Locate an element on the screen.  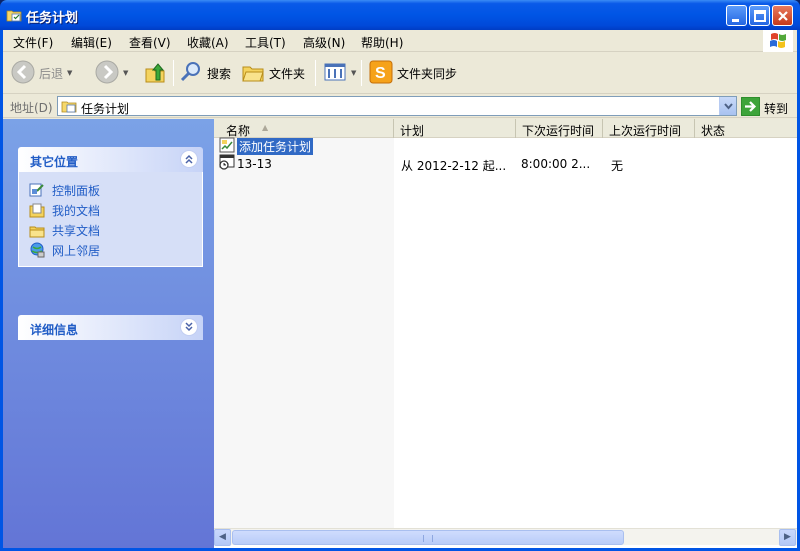
back-label: 后退 is located at coordinates (51, 73).